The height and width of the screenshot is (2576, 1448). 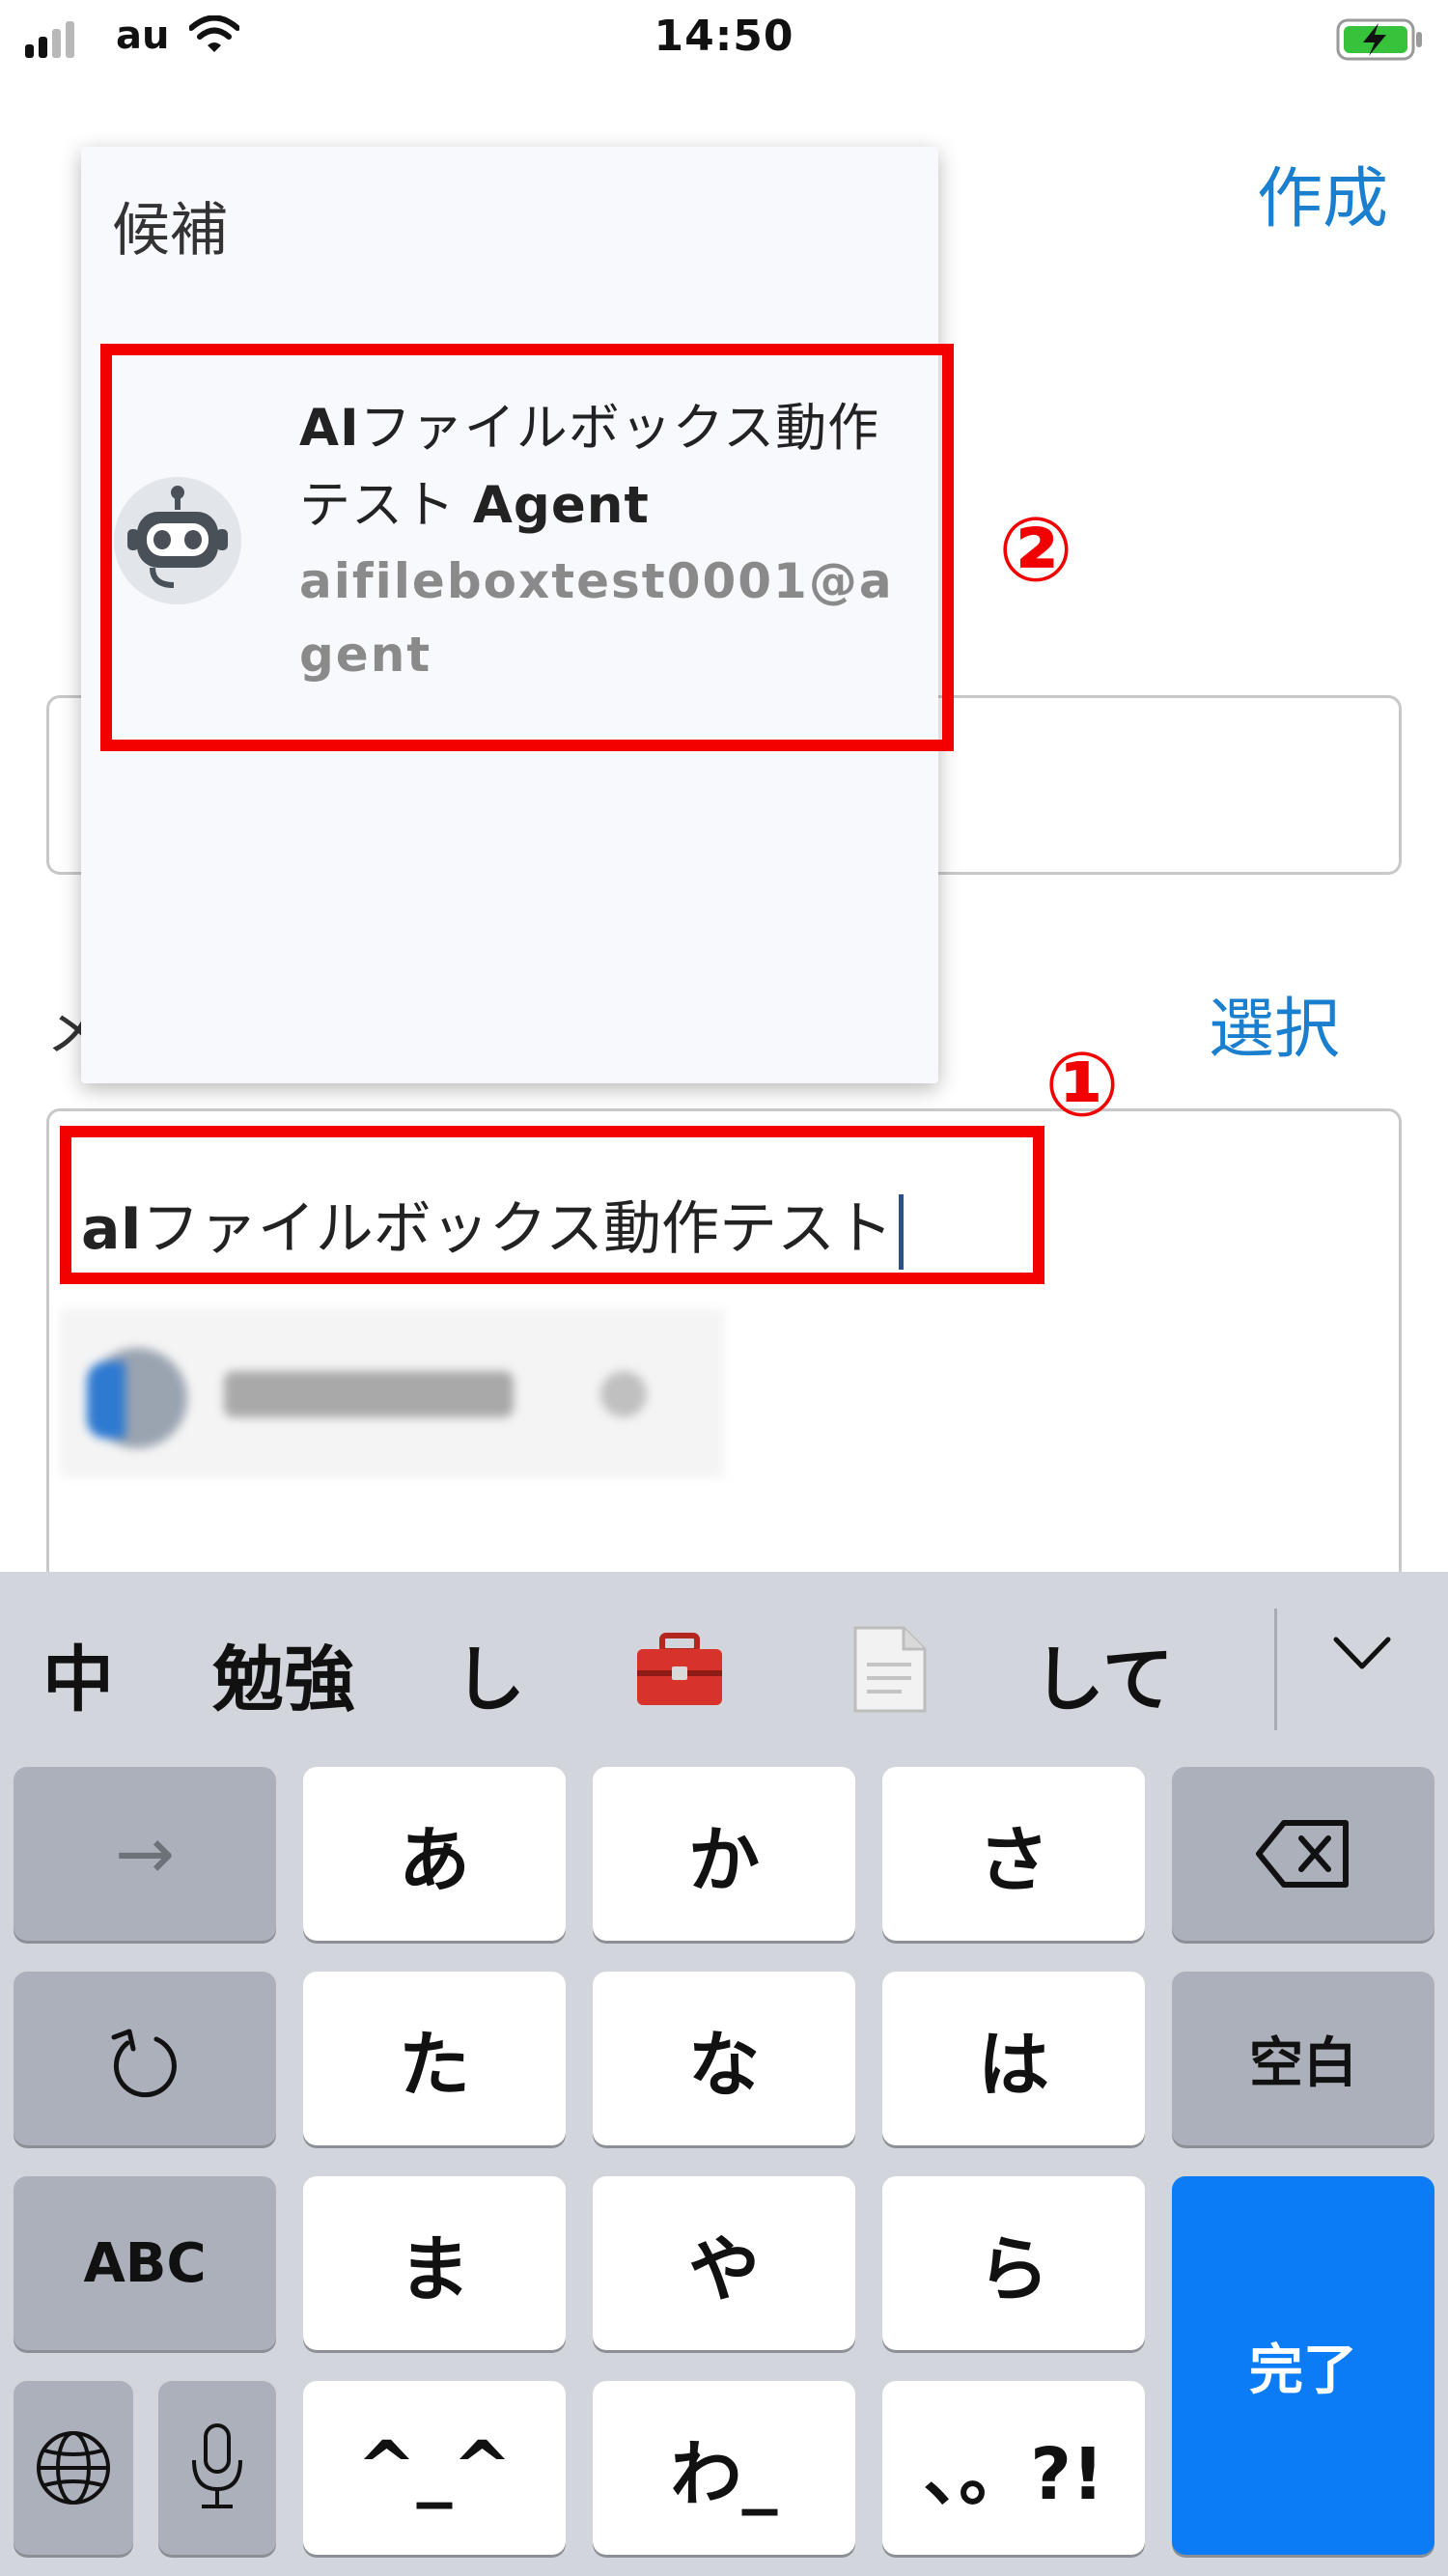 What do you see at coordinates (623, 1394) in the screenshot?
I see `remove-member-icon` at bounding box center [623, 1394].